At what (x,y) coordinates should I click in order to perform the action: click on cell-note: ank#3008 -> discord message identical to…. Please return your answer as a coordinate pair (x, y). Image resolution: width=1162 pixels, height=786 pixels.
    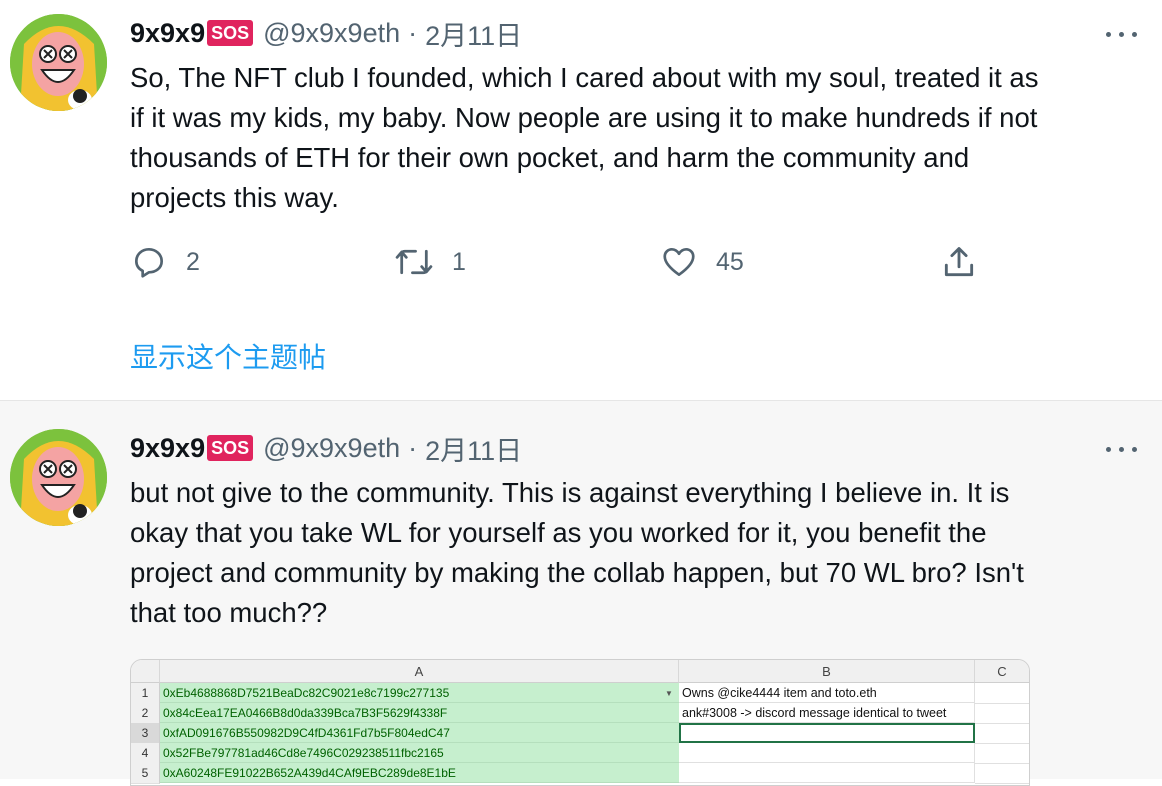
    Looking at the image, I should click on (827, 713).